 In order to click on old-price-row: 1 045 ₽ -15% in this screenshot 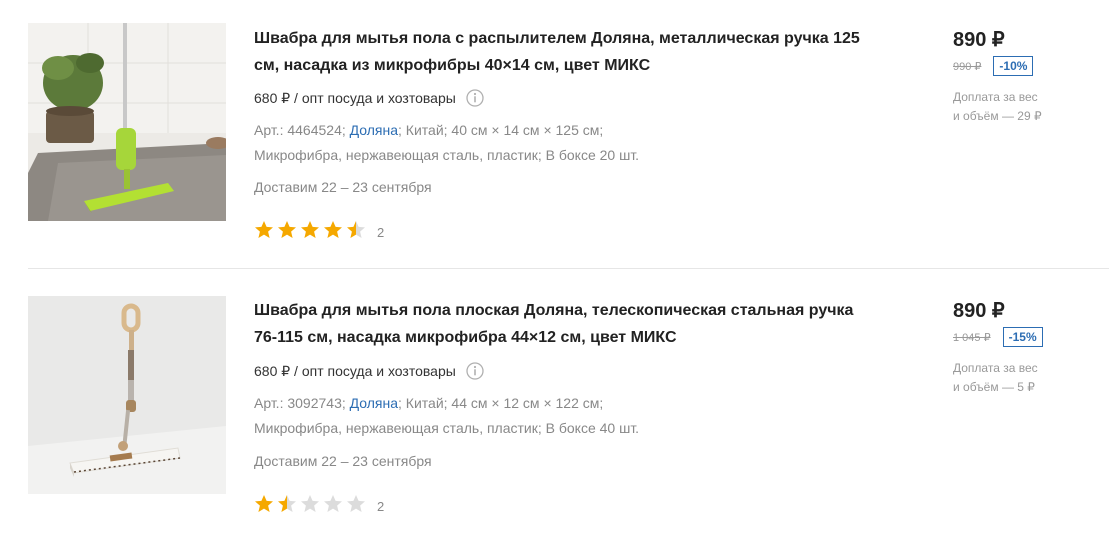, I will do `click(1028, 337)`.